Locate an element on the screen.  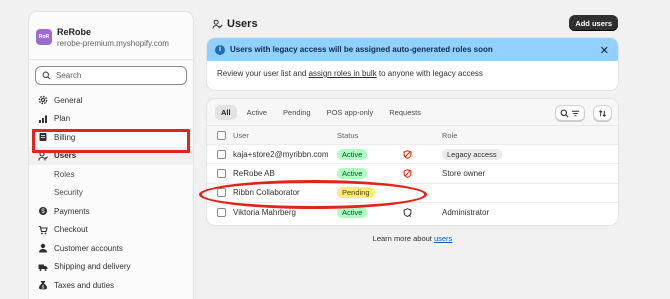
role-badge: Legacy access is located at coordinates (472, 154).